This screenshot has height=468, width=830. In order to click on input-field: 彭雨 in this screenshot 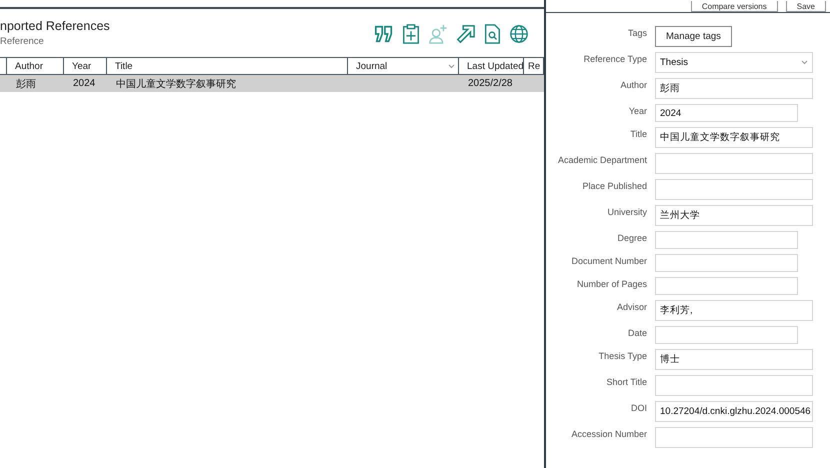, I will do `click(734, 88)`.